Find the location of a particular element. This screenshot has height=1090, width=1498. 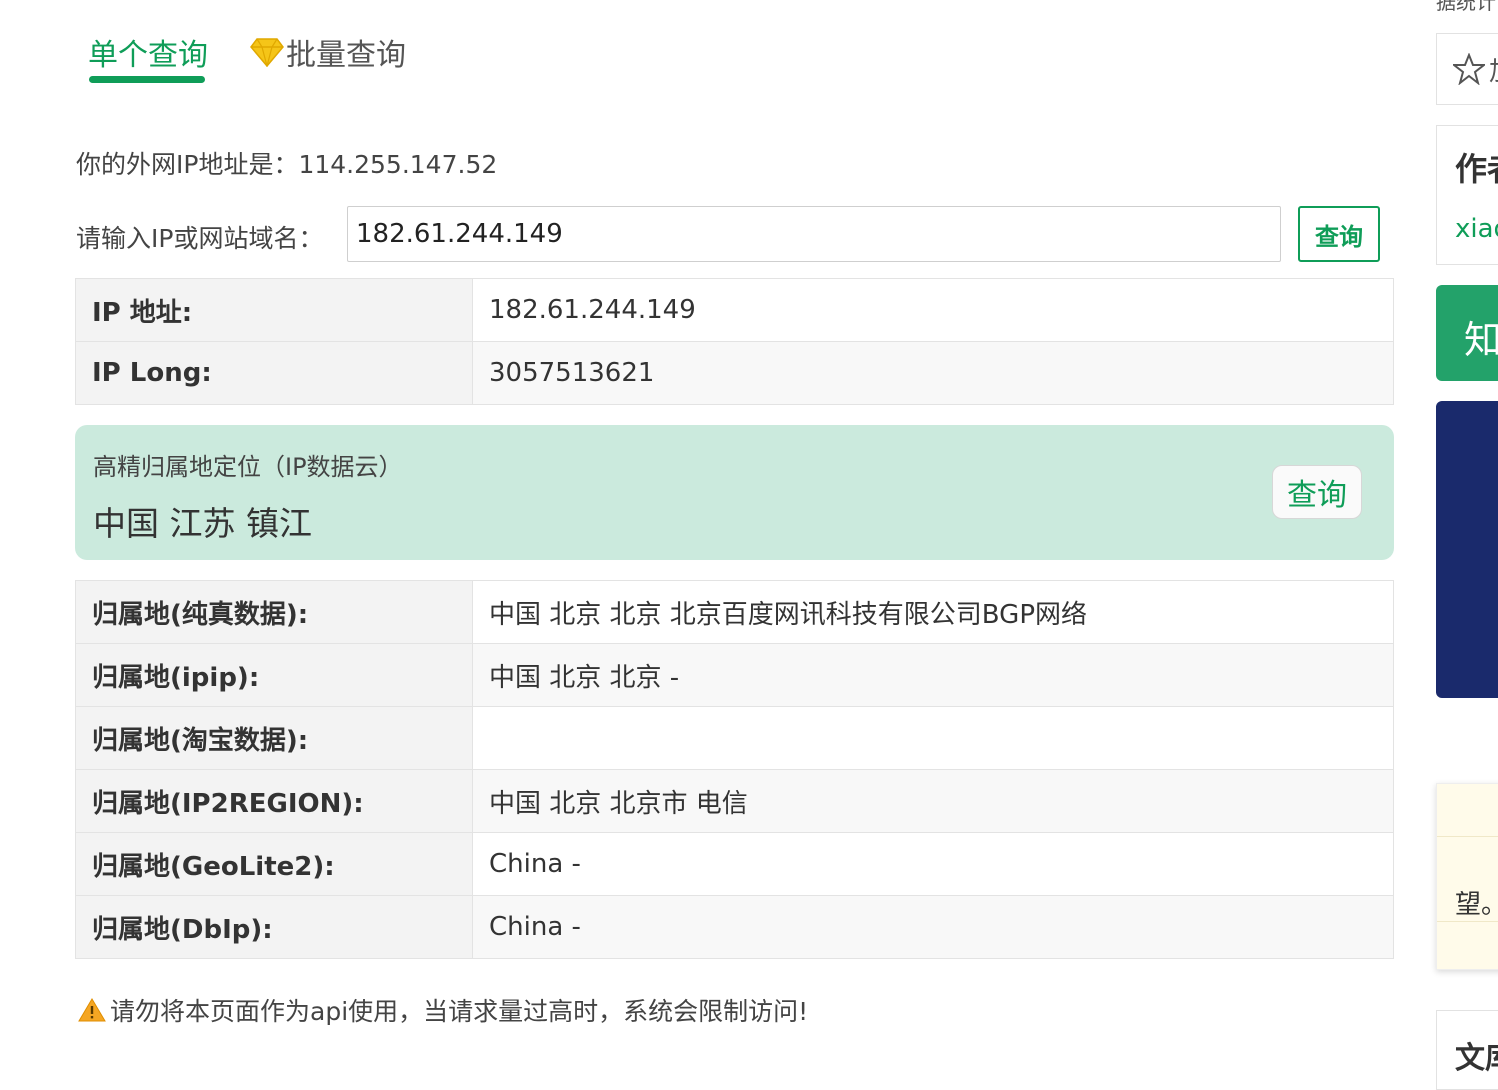

row-key: 归属地(DbIp): is located at coordinates (274, 927).